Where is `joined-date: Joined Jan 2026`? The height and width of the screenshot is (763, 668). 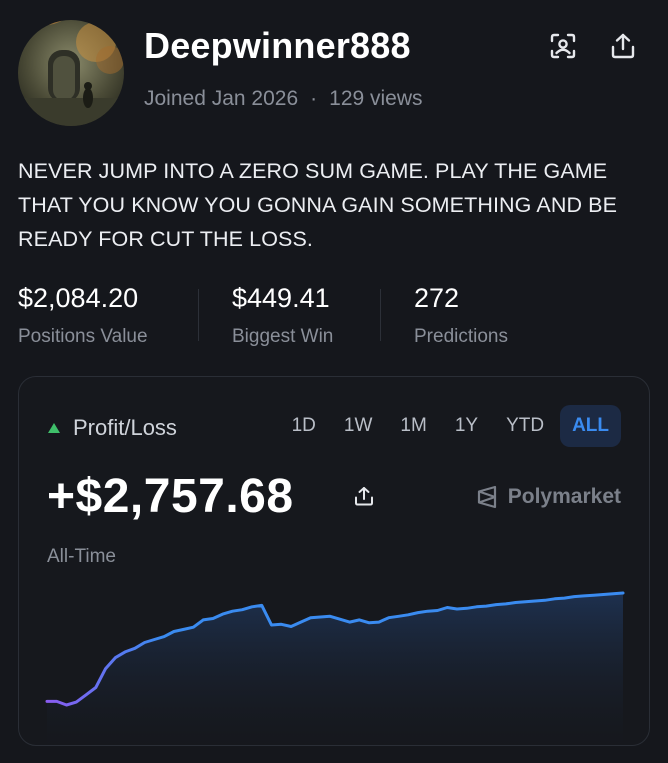
joined-date: Joined Jan 2026 is located at coordinates (221, 98).